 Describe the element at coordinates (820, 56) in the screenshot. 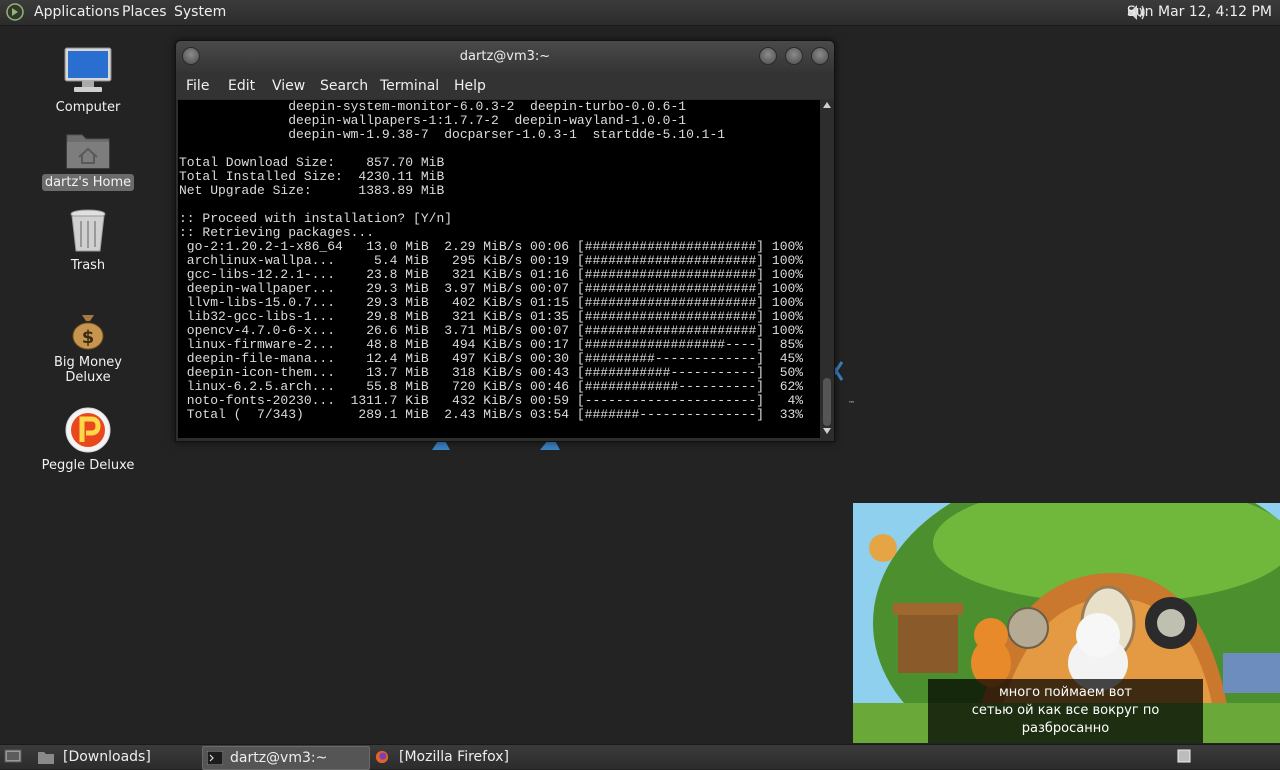

I see `close-button` at that location.